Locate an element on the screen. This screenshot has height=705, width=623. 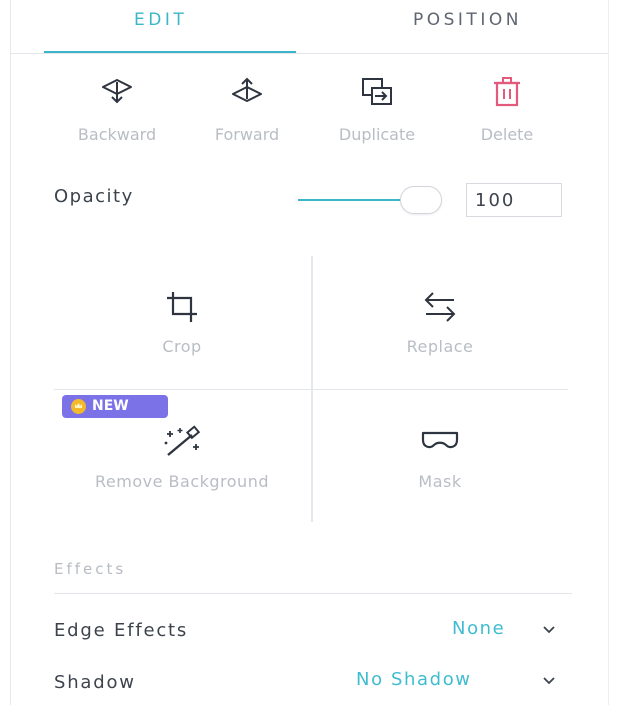
remove-background-label: Remove Background is located at coordinates (182, 481).